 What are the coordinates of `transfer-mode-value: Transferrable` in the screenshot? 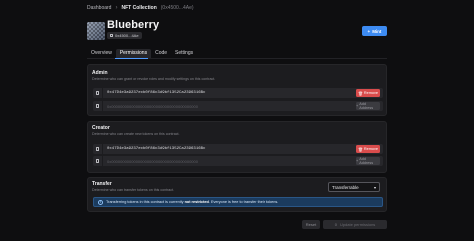 It's located at (345, 187).